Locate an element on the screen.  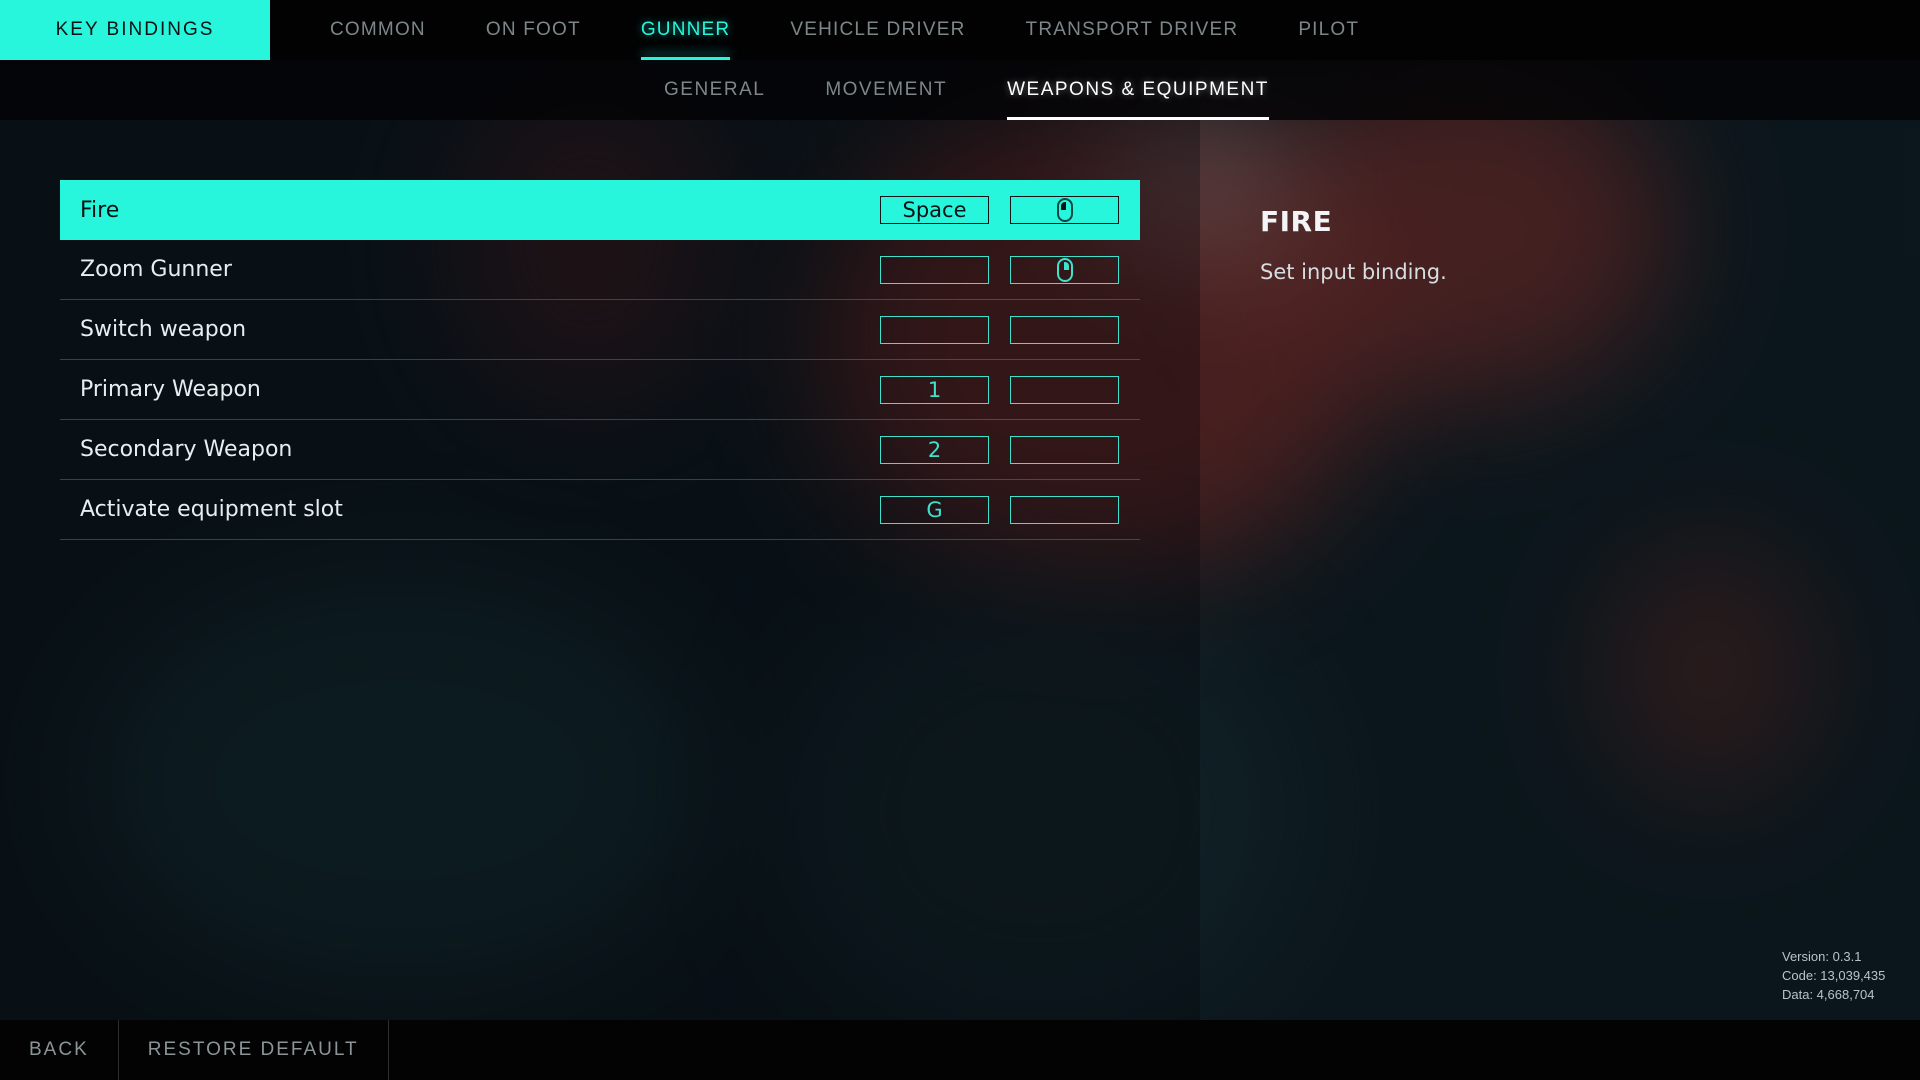
binding-row-zoom-gunner: Zoom Gunner is located at coordinates (600, 270).